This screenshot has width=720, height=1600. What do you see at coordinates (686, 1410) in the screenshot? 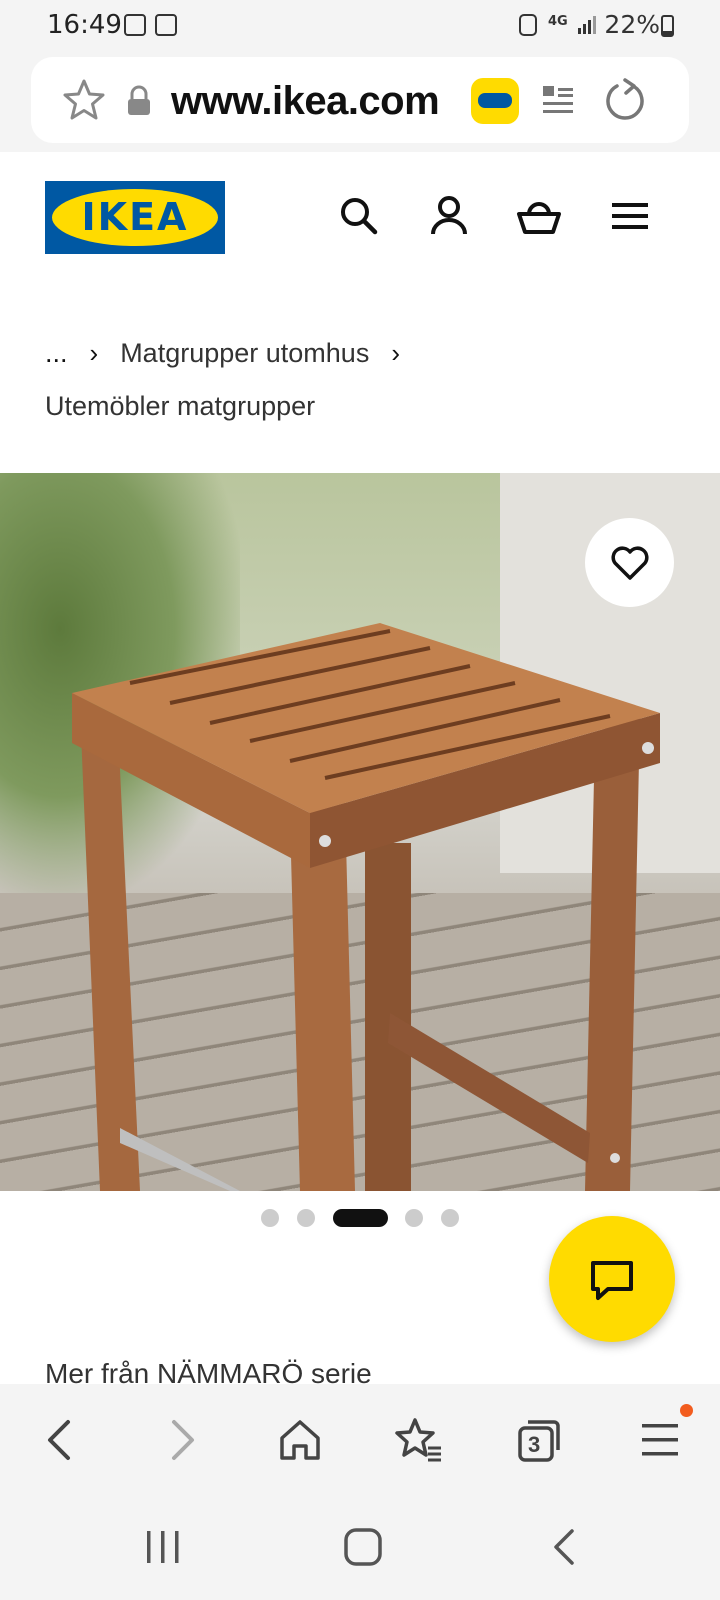
I see `notification-dot` at bounding box center [686, 1410].